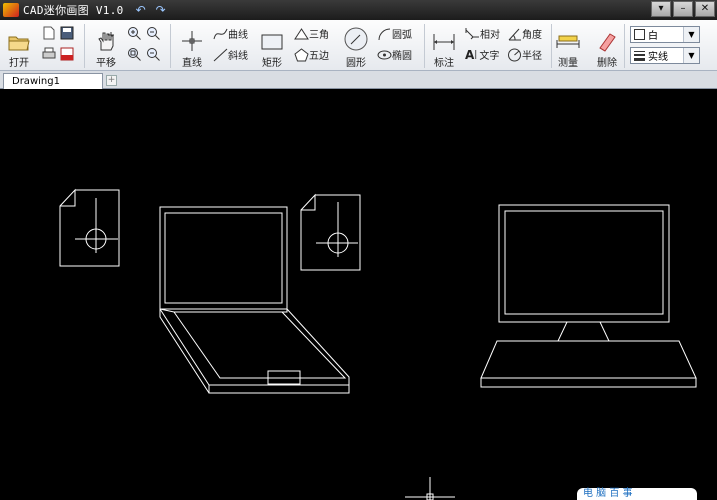  What do you see at coordinates (53, 81) in the screenshot?
I see `tab-drawing1: Drawing1` at bounding box center [53, 81].